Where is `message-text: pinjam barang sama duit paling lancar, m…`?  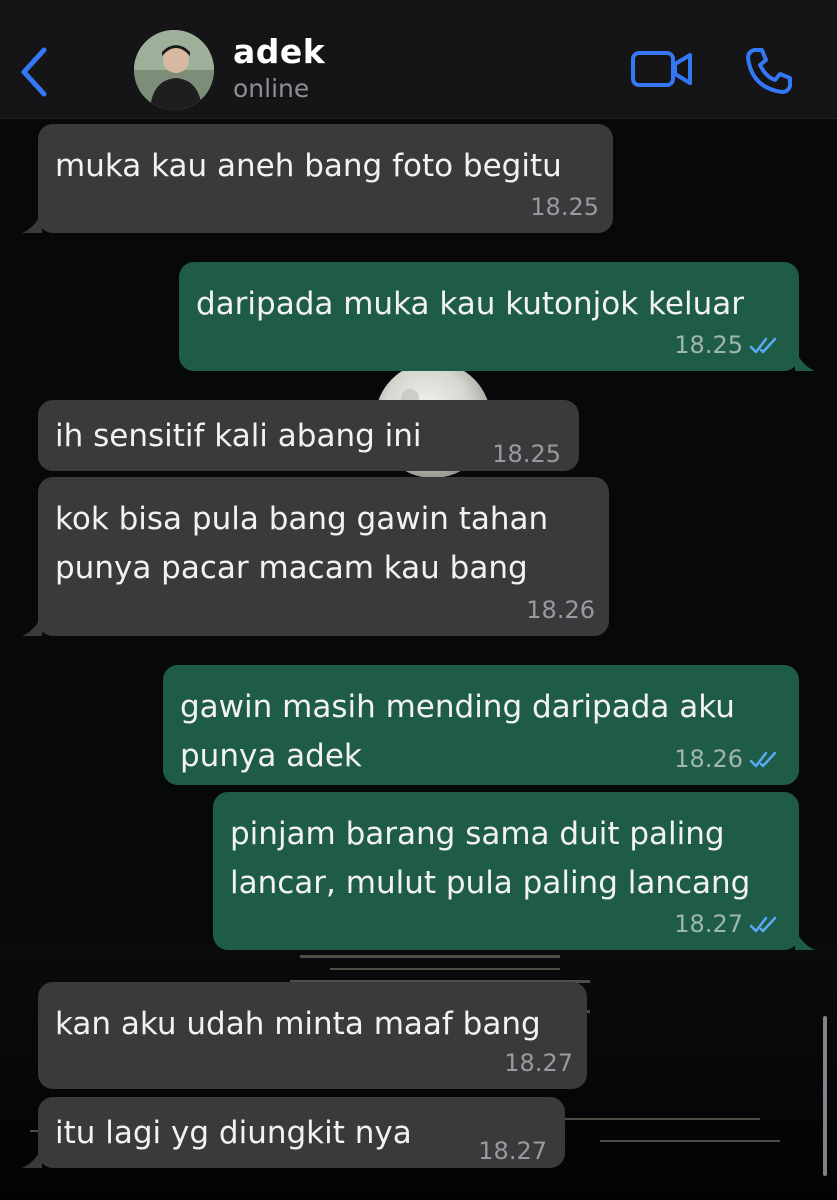
message-text: pinjam barang sama duit paling lancar, m… is located at coordinates (490, 858).